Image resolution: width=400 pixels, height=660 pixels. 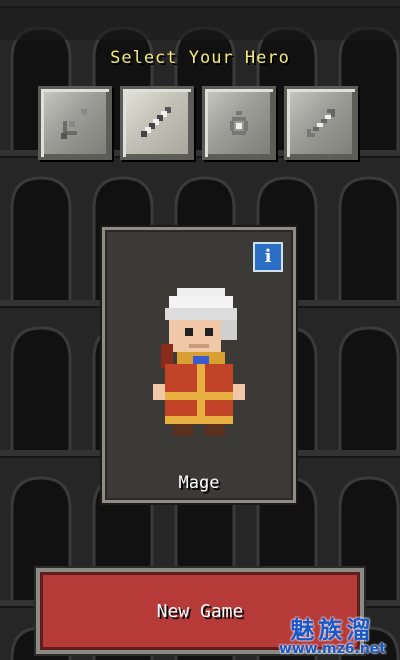 I want to click on sword-icon, so click(x=74, y=124).